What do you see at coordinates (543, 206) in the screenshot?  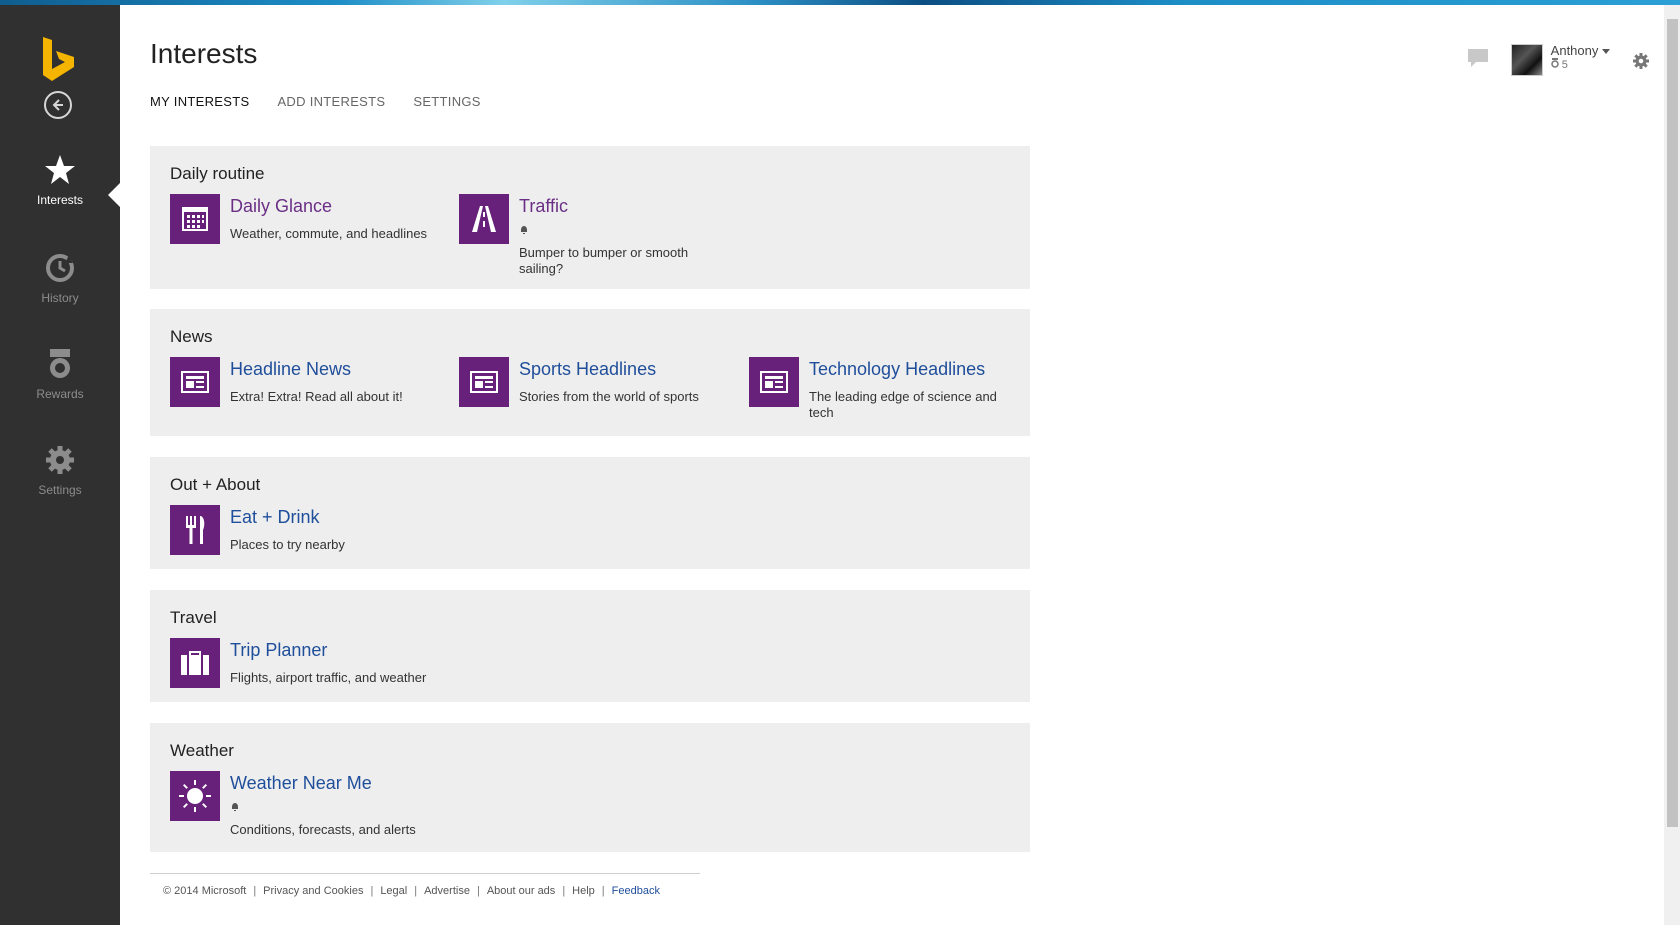 I see `tile-name: Traffic` at bounding box center [543, 206].